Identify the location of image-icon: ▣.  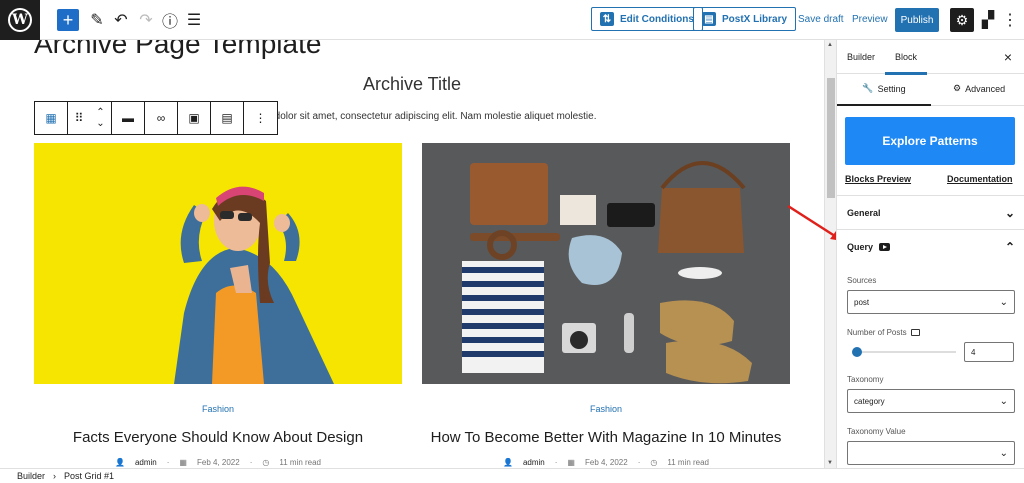
(194, 118).